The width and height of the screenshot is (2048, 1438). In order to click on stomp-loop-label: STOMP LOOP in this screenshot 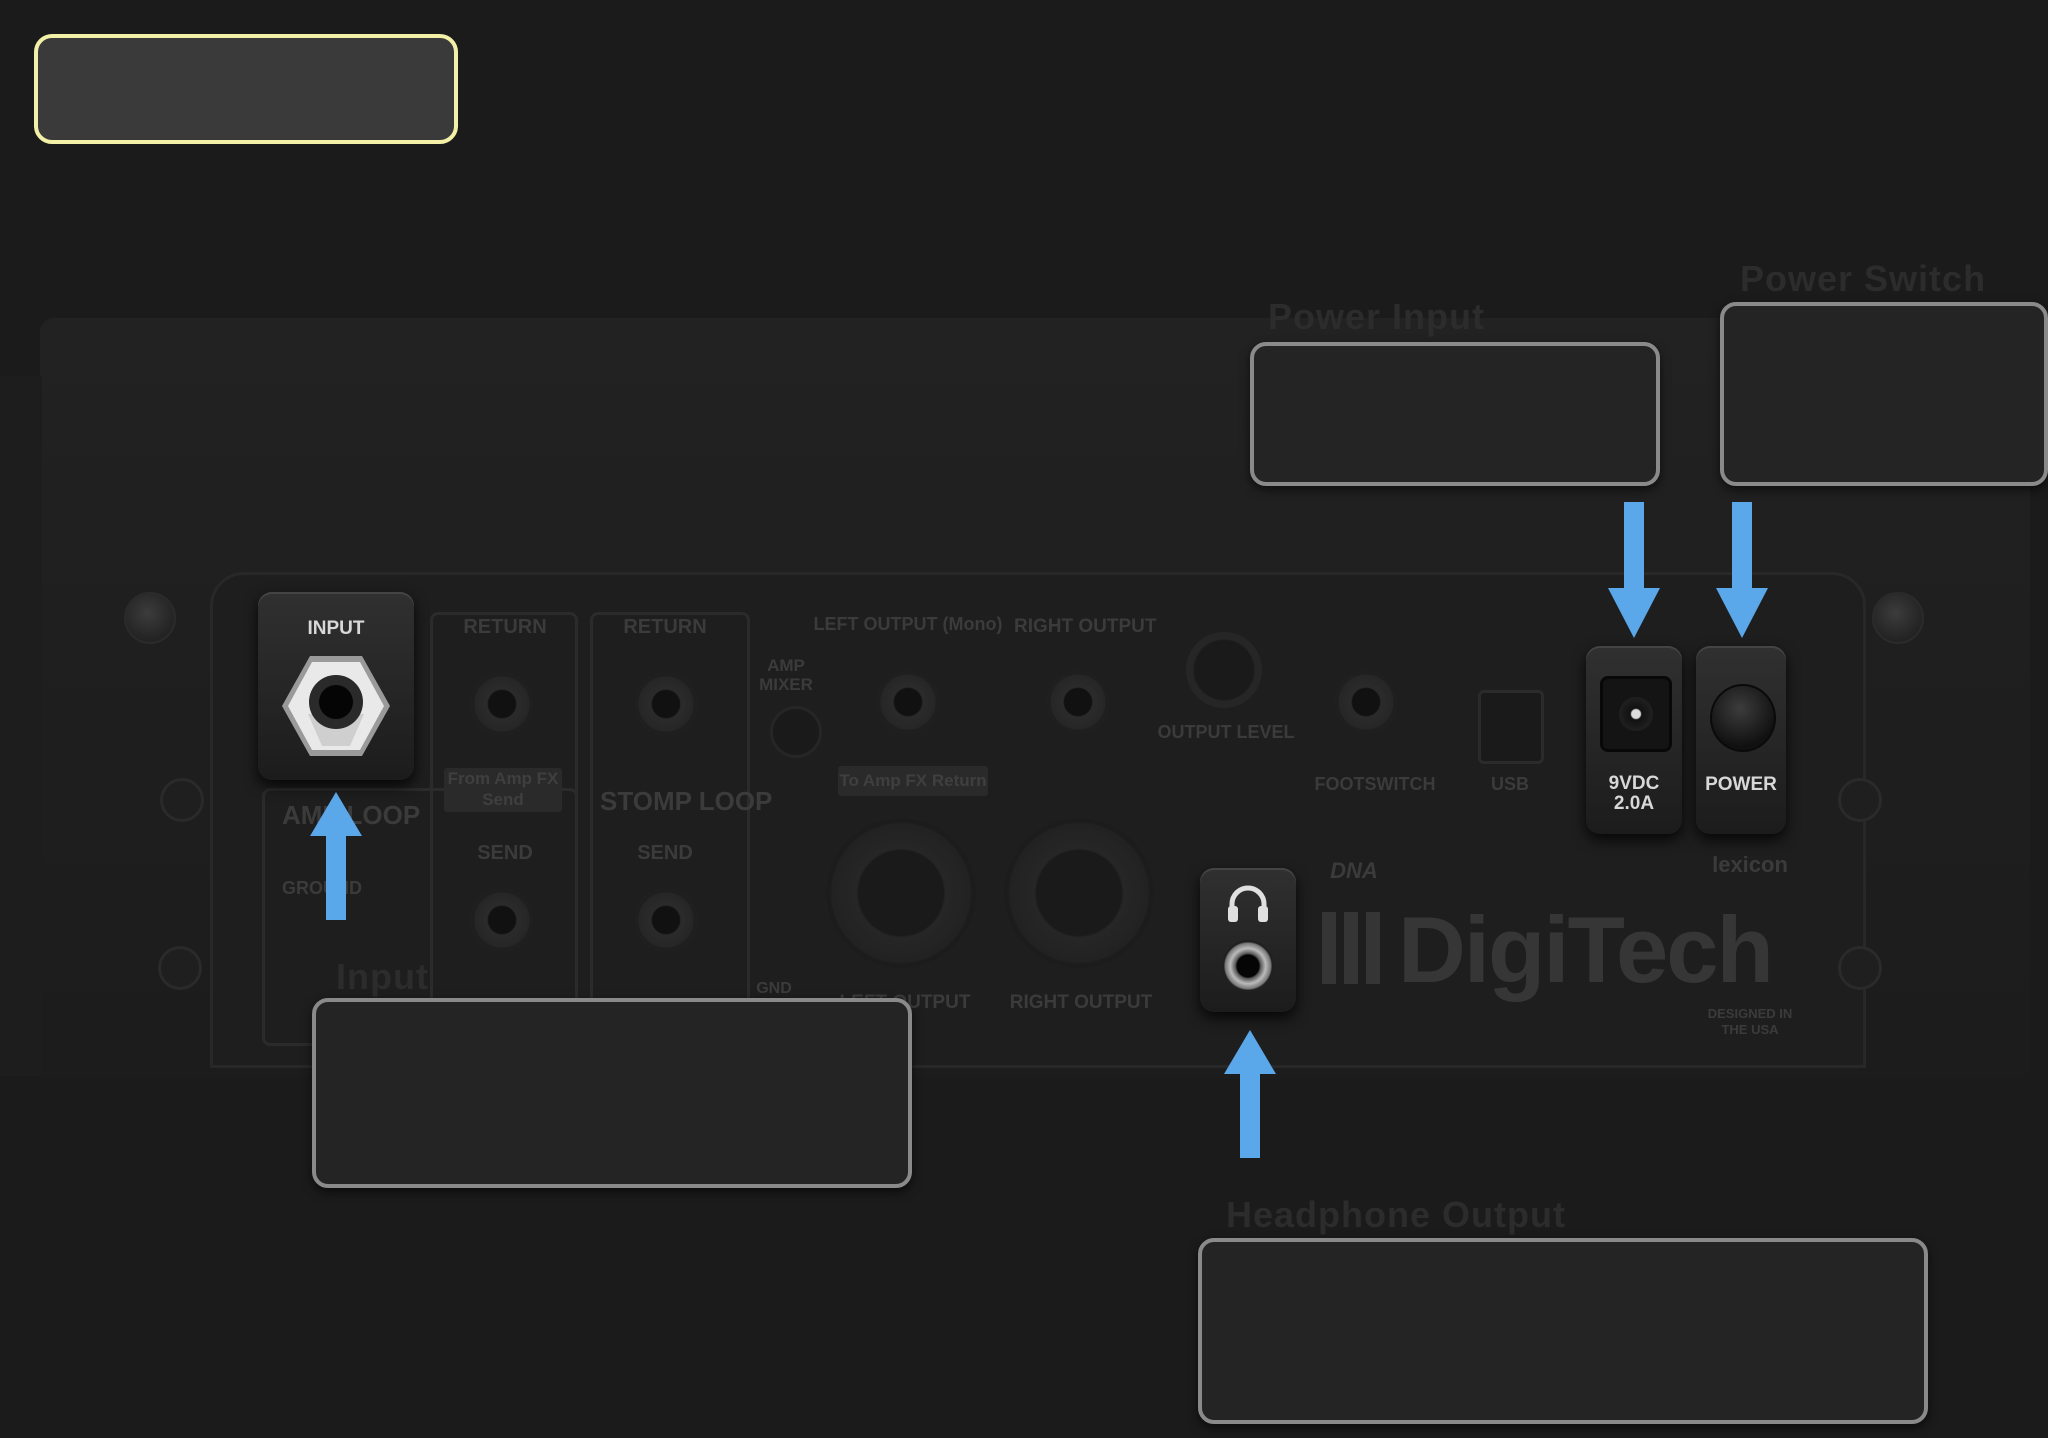, I will do `click(686, 801)`.